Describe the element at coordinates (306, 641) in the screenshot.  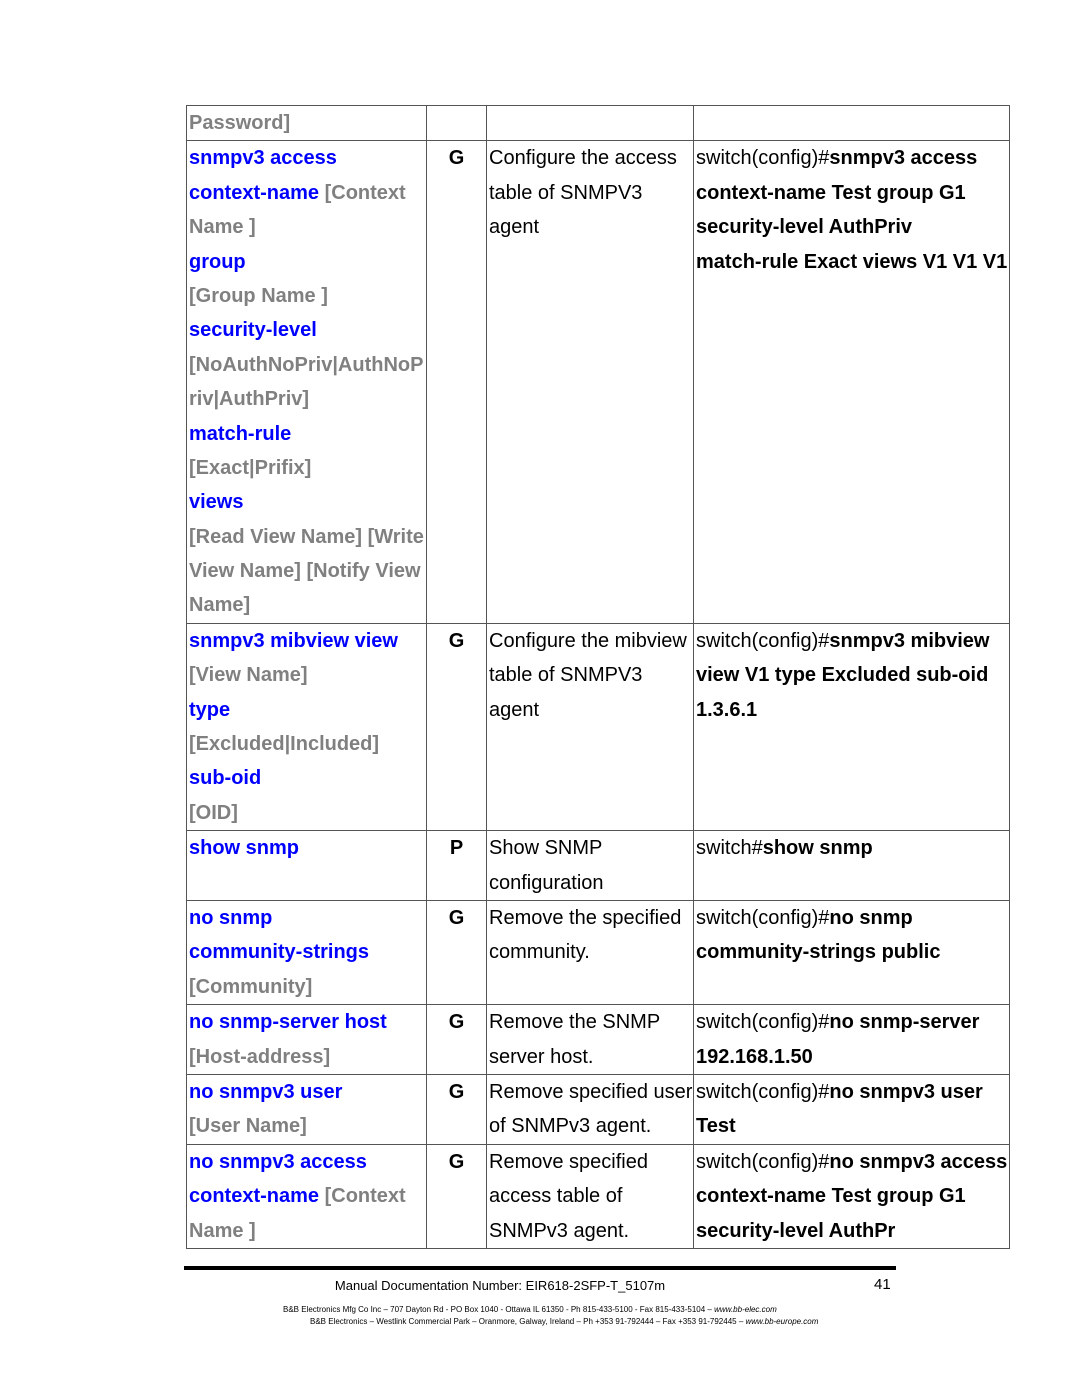
I see `command-line: snmpv3 mibview view` at that location.